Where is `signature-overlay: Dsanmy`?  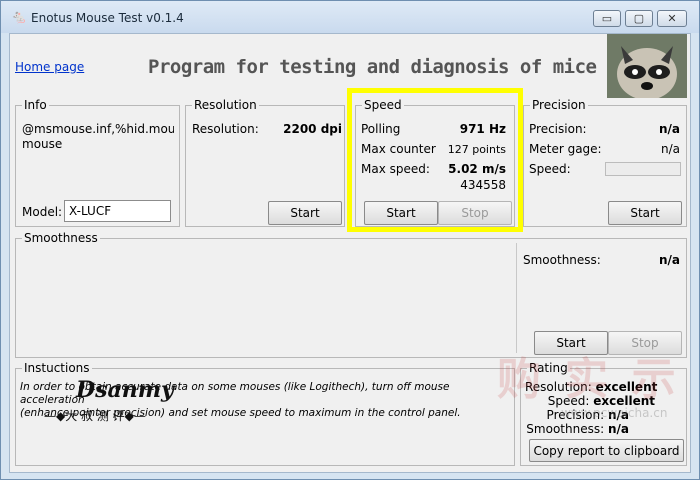 signature-overlay: Dsanmy is located at coordinates (125, 390).